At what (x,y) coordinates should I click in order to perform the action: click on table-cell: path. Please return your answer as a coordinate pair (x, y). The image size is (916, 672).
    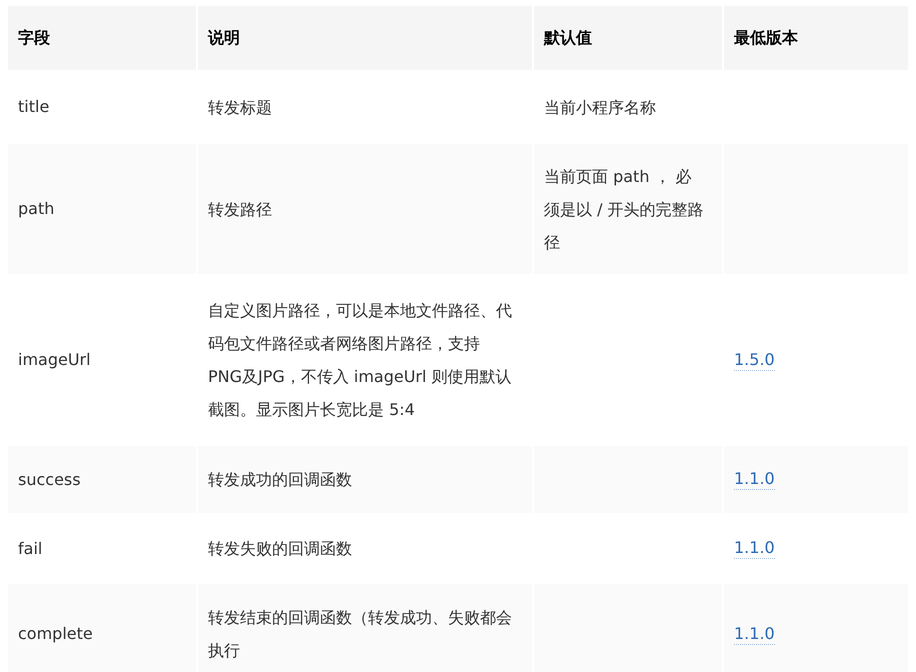
    Looking at the image, I should click on (102, 209).